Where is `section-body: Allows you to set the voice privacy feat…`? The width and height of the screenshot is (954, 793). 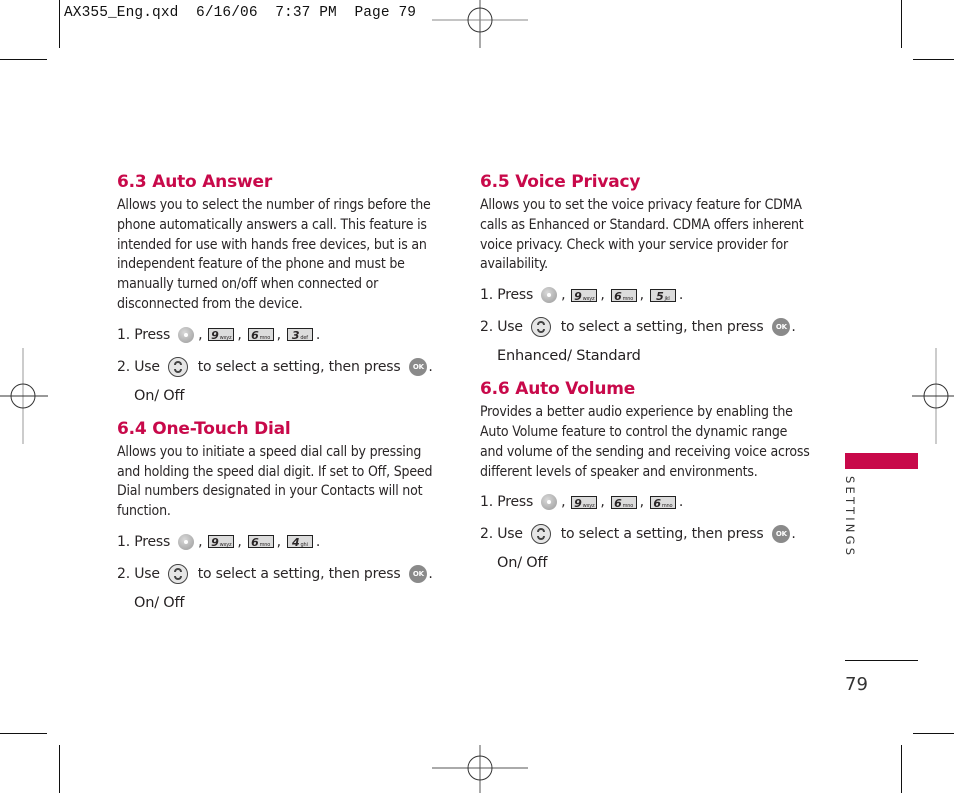 section-body: Allows you to set the voice privacy feat… is located at coordinates (642, 235).